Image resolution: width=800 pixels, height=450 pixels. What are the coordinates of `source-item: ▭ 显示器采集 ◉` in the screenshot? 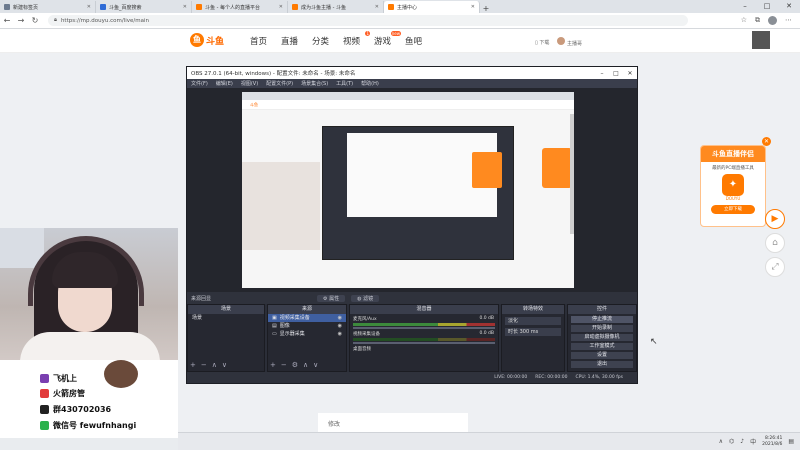 It's located at (307, 334).